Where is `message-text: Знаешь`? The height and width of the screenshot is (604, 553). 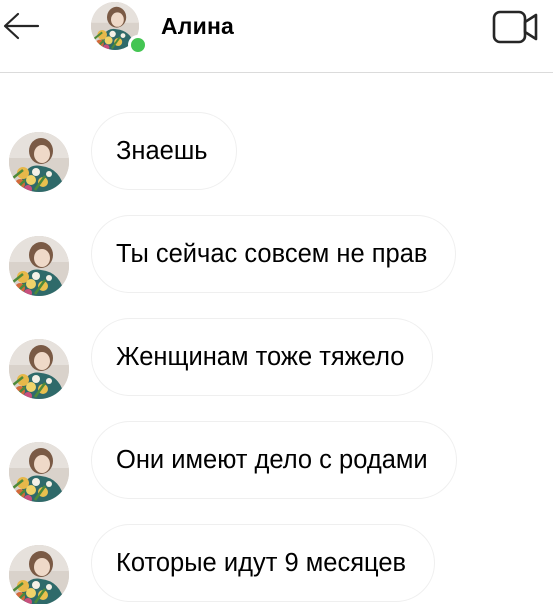 message-text: Знаешь is located at coordinates (162, 151).